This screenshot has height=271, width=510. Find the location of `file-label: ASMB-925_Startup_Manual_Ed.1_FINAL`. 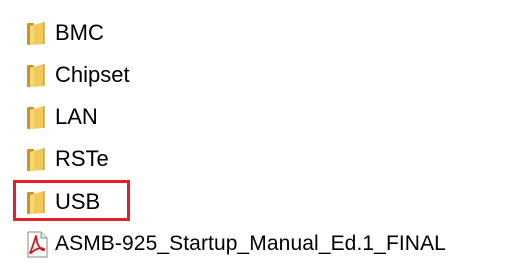

file-label: ASMB-925_Startup_Manual_Ed.1_FINAL is located at coordinates (250, 243).